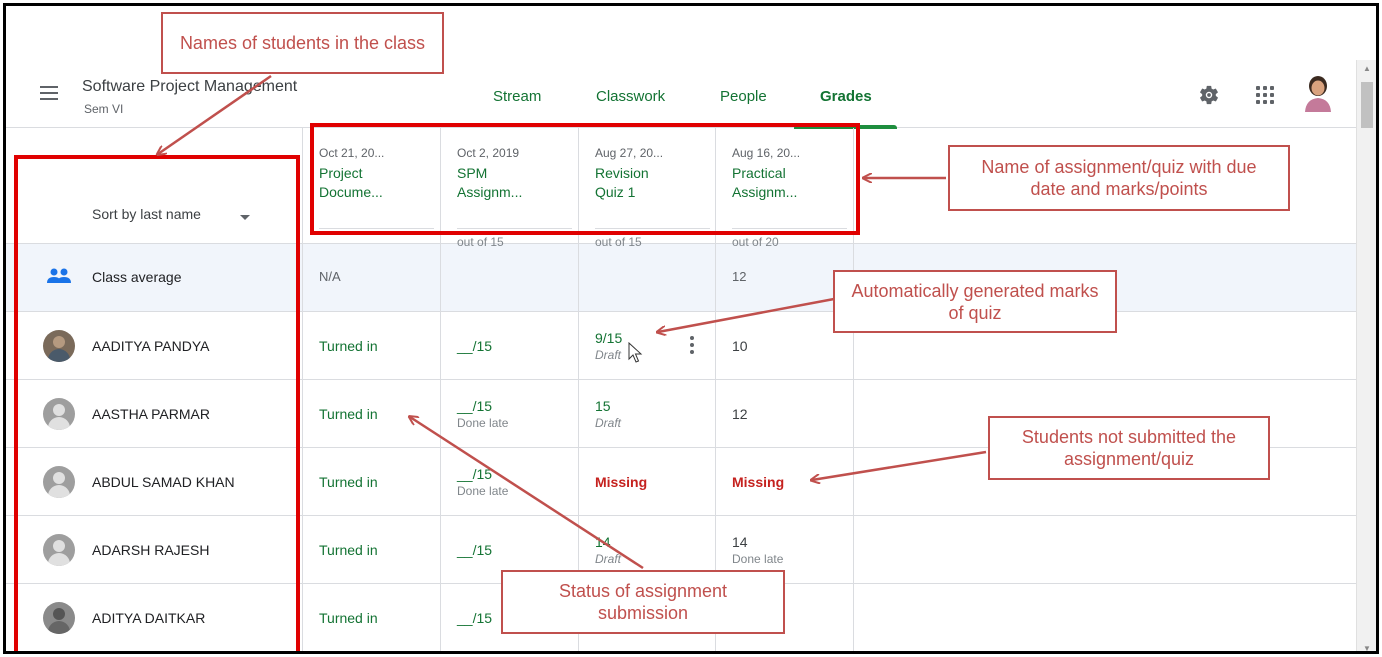 The height and width of the screenshot is (657, 1382). I want to click on apps-grid-icon, so click(1265, 95).